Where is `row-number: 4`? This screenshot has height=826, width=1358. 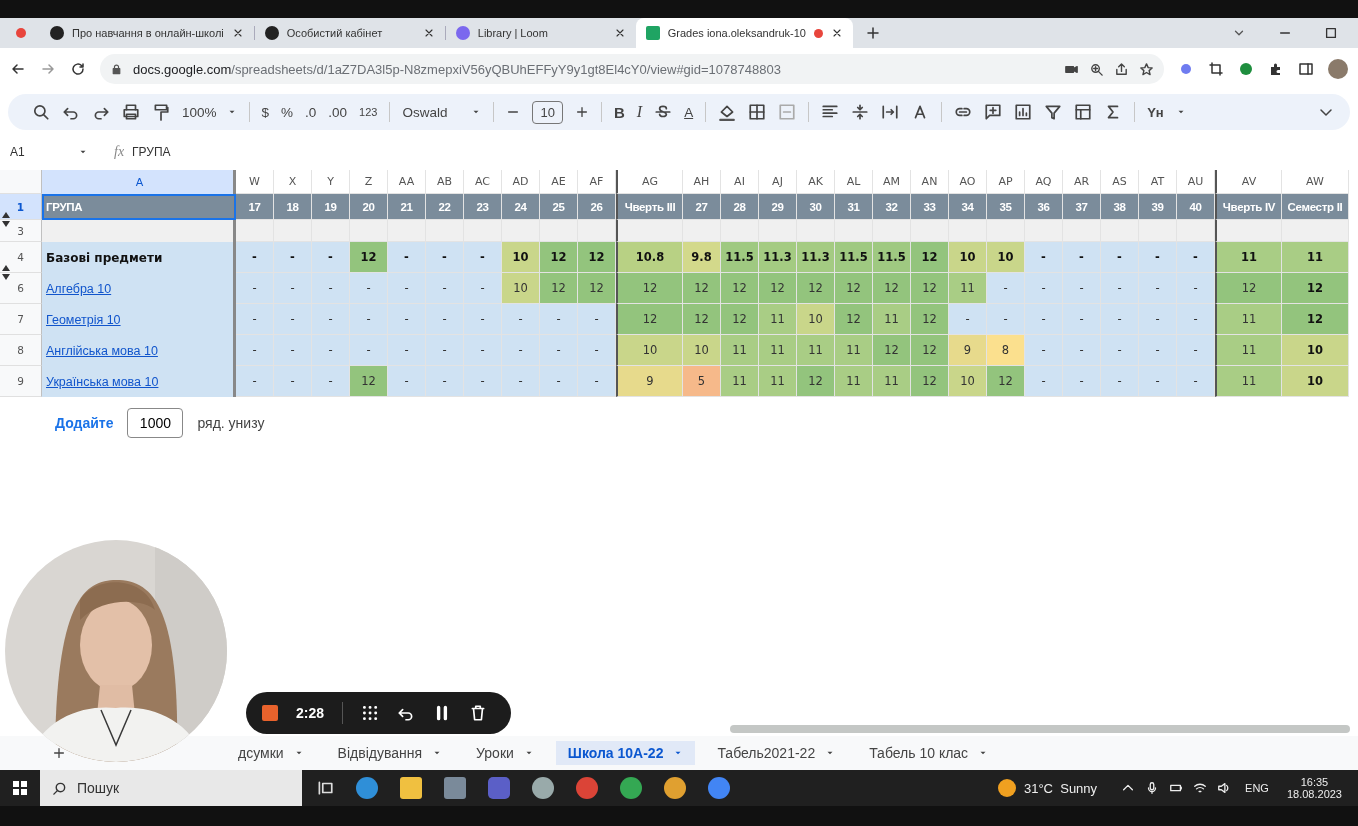
row-number: 4 is located at coordinates (21, 257).